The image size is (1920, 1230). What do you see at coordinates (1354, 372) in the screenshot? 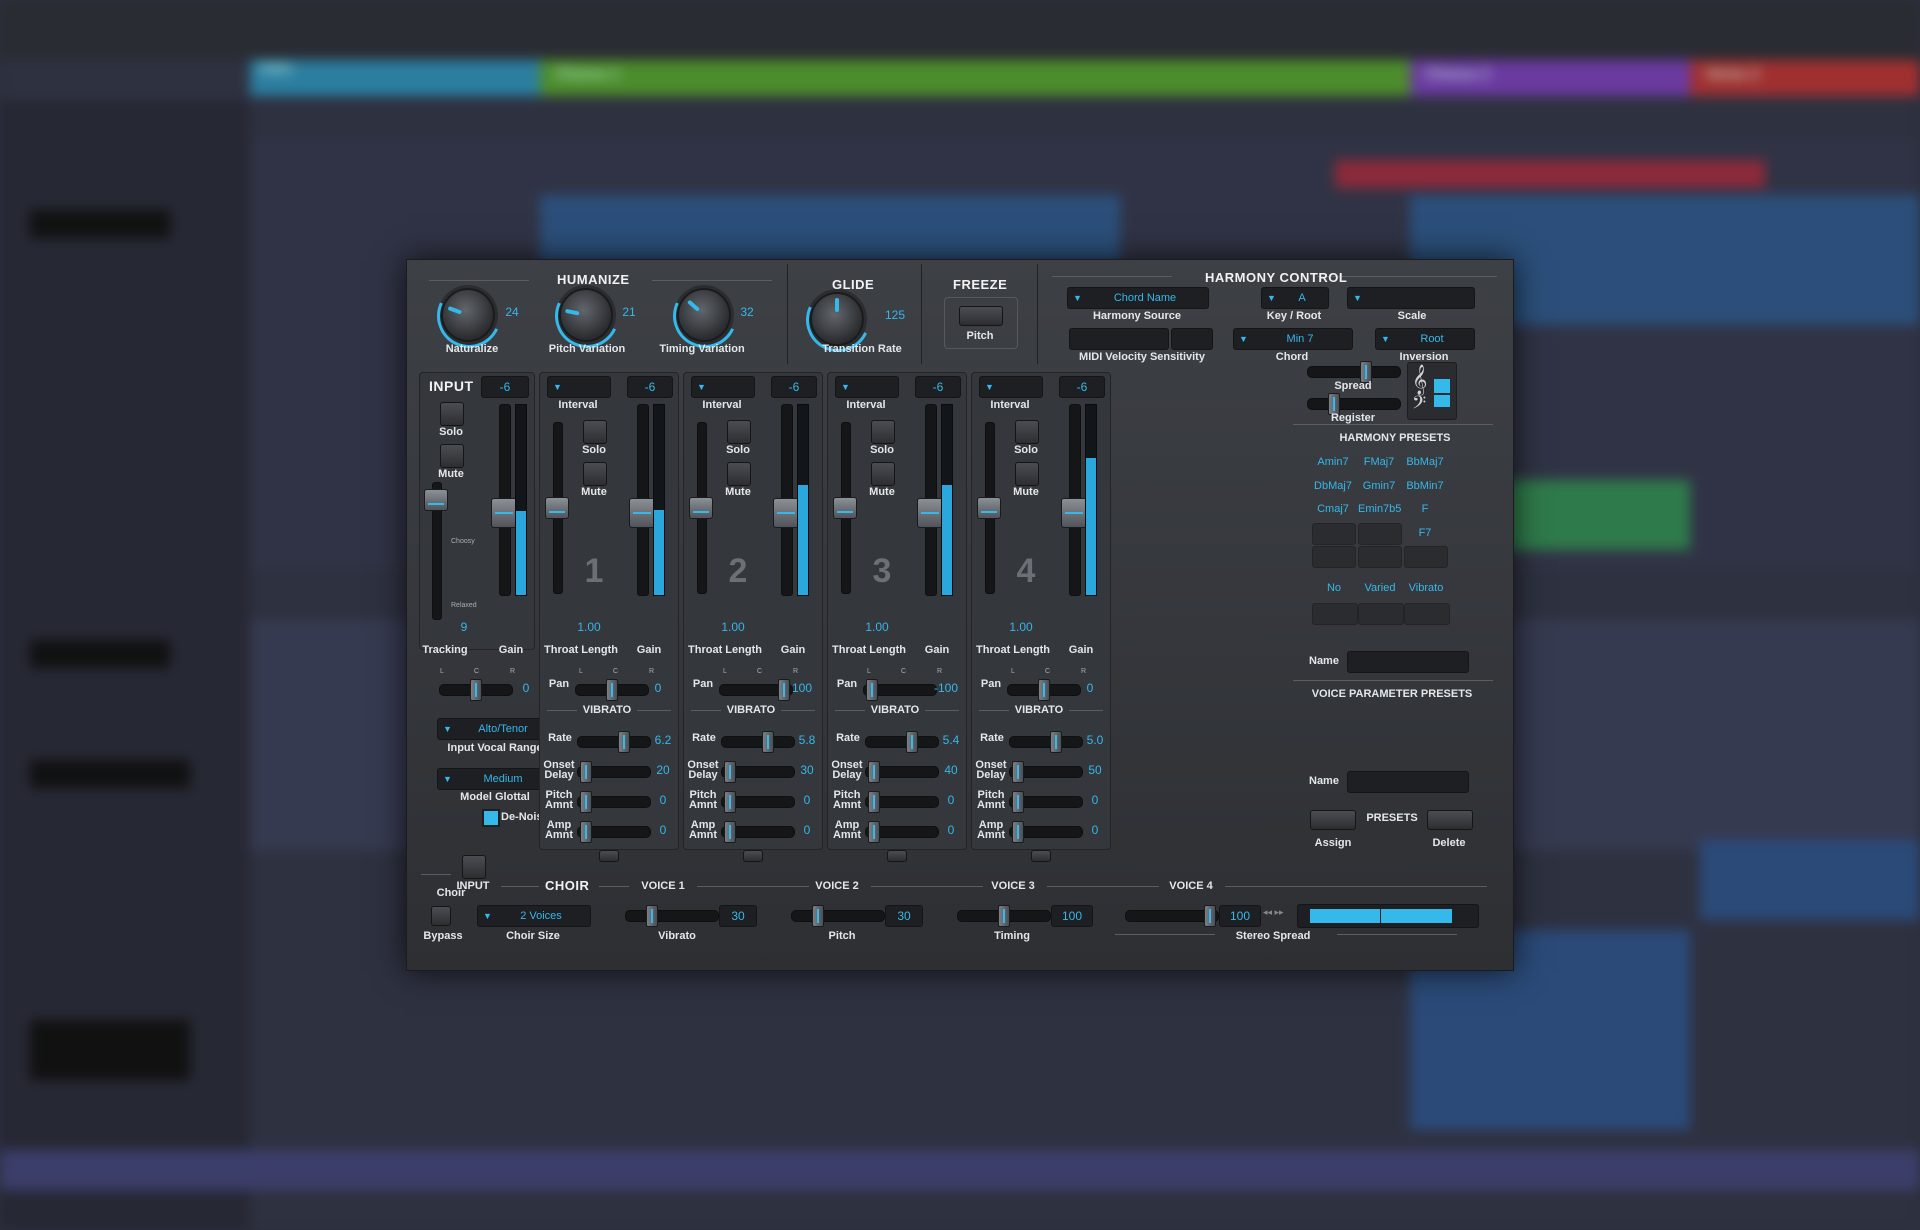
I see `spread-slider` at bounding box center [1354, 372].